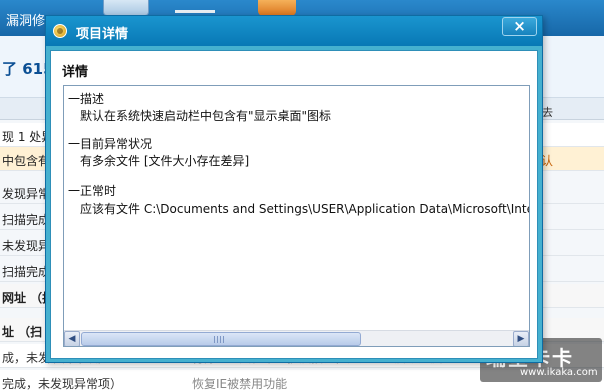 The height and width of the screenshot is (392, 604). What do you see at coordinates (72, 338) in the screenshot?
I see `arrow-left-icon: ◀` at bounding box center [72, 338].